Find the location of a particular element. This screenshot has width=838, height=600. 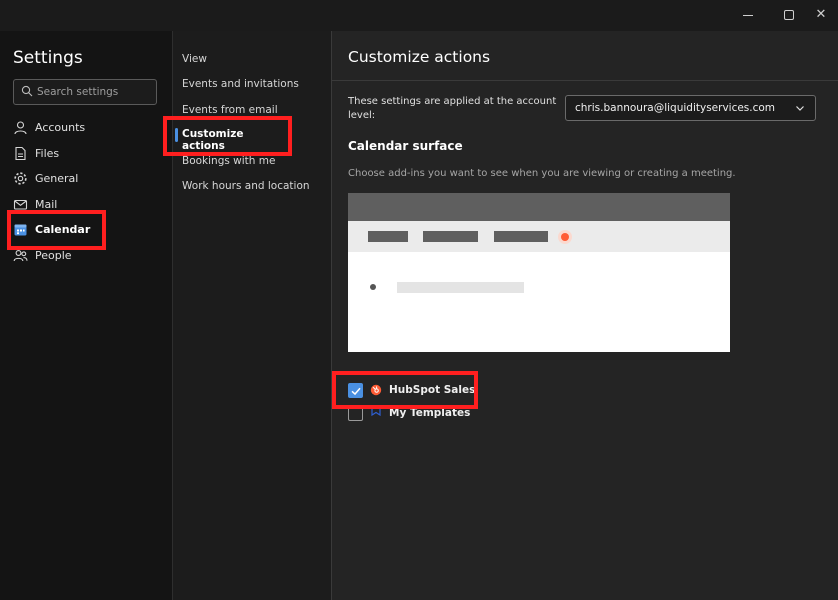

people-icon is located at coordinates (20, 256).